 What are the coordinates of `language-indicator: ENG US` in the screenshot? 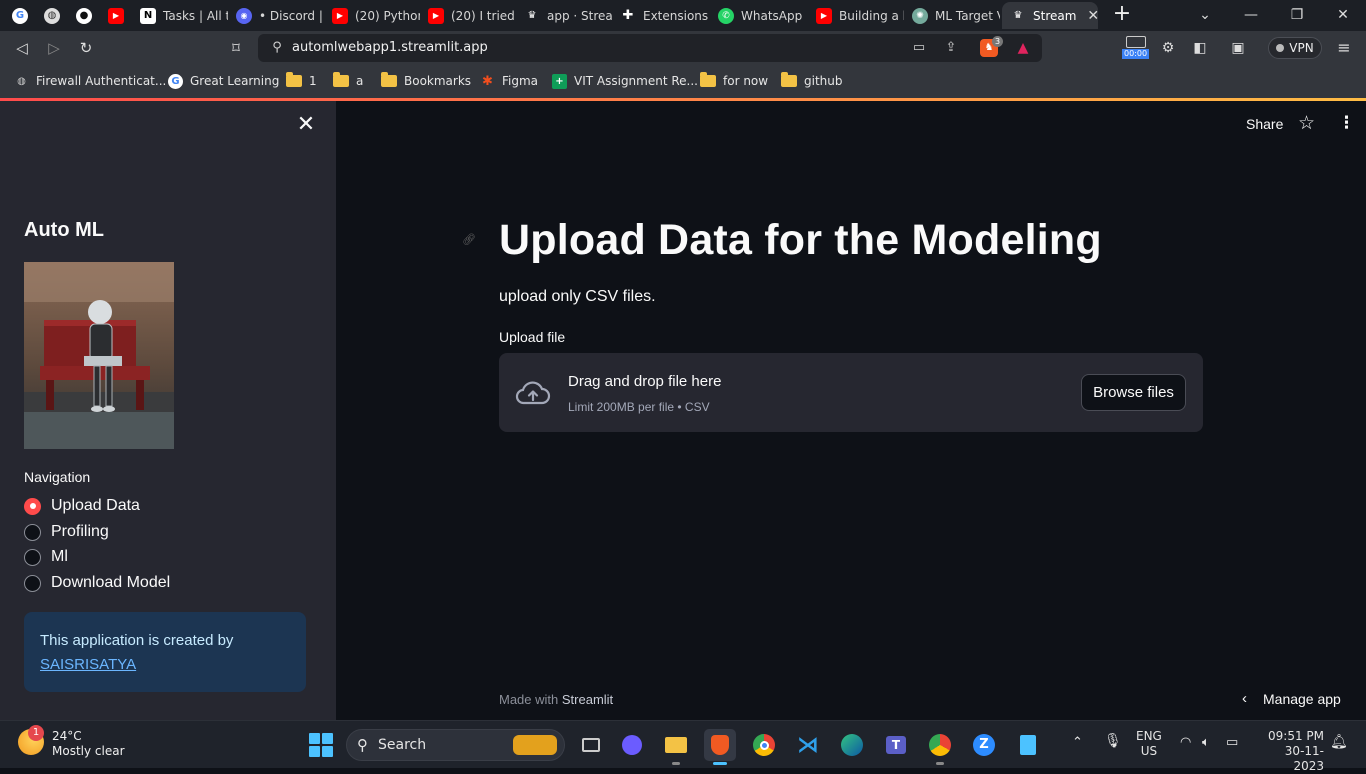 It's located at (1149, 744).